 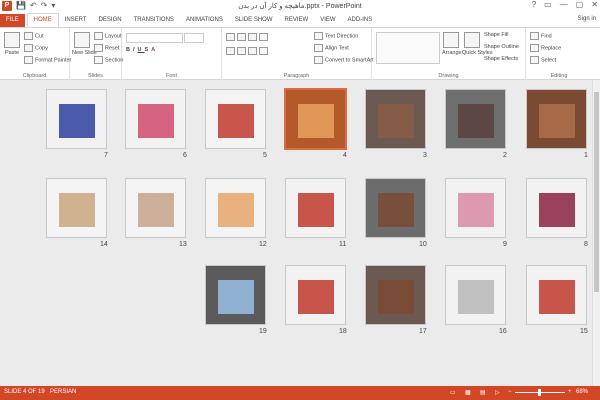 I want to click on smartart-icon, so click(x=318, y=60).